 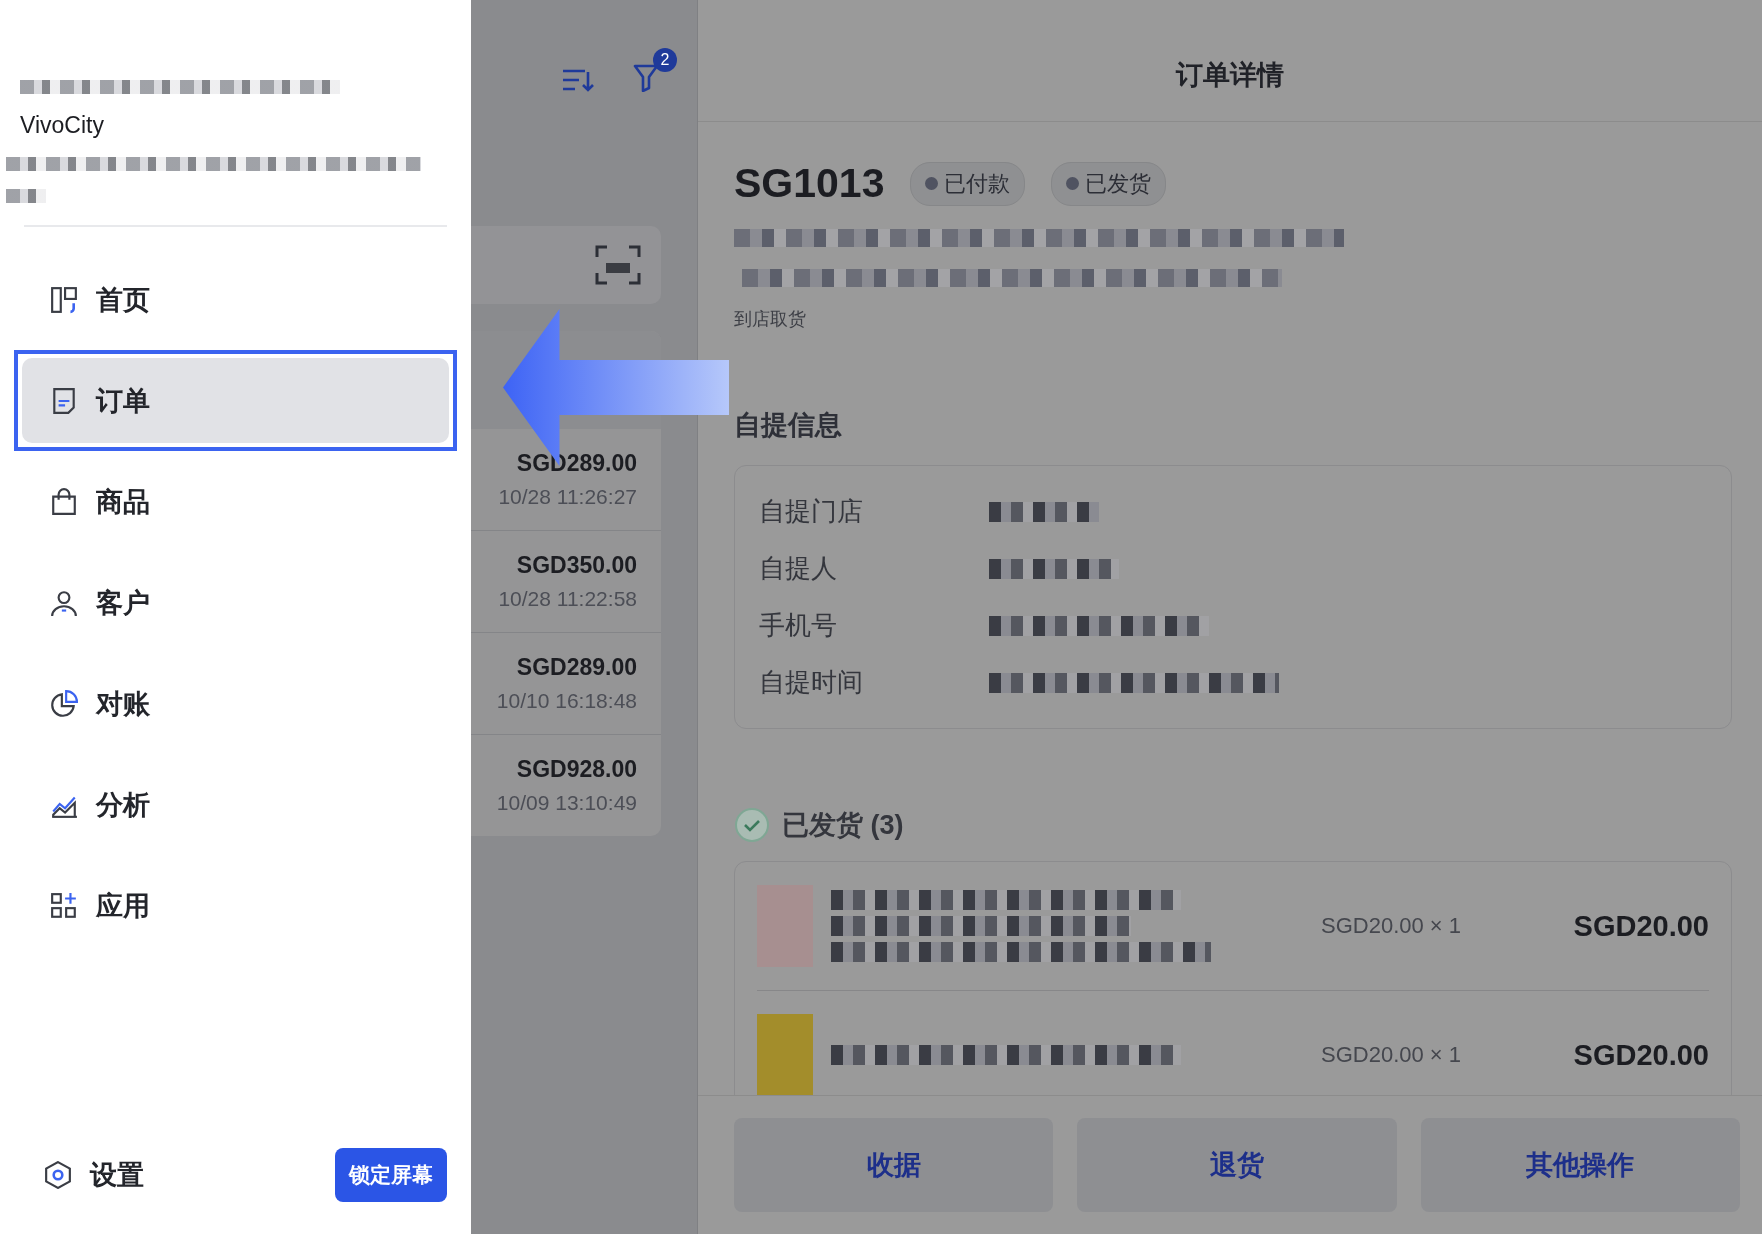 I want to click on grid-icon, so click(x=64, y=905).